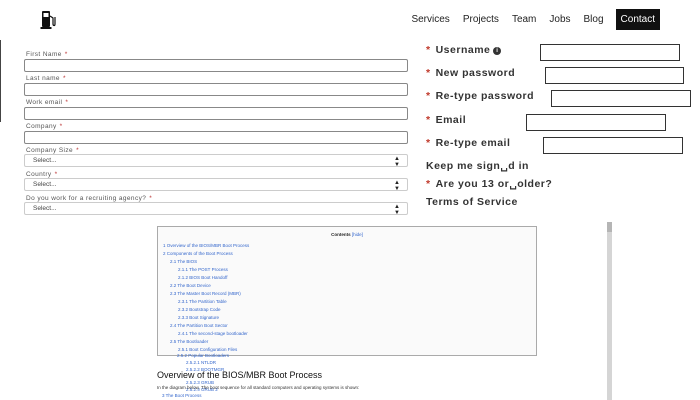 The width and height of the screenshot is (700, 400). I want to click on main-nav: Services Projects Team Jobs Blog Contact, so click(529, 19).